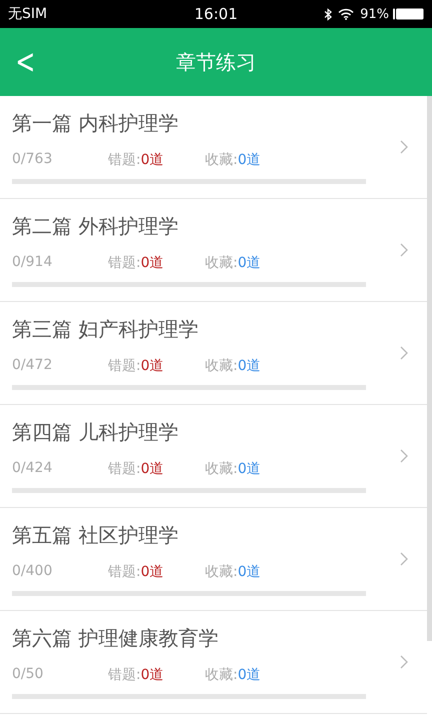 The width and height of the screenshot is (432, 720). Describe the element at coordinates (28, 14) in the screenshot. I see `carrier-text: 无SIM` at that location.